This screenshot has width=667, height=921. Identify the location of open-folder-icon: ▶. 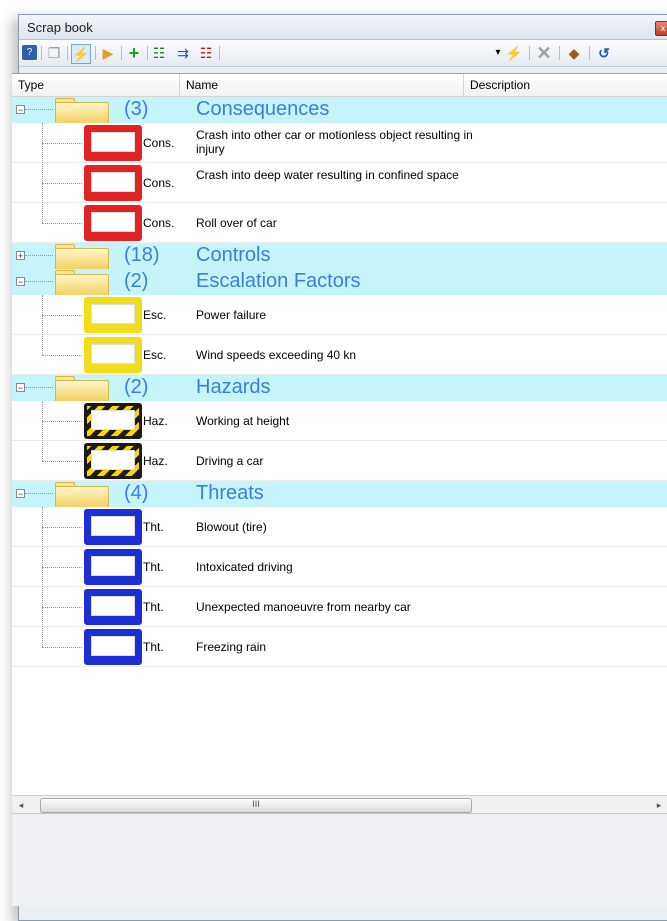
(108, 53).